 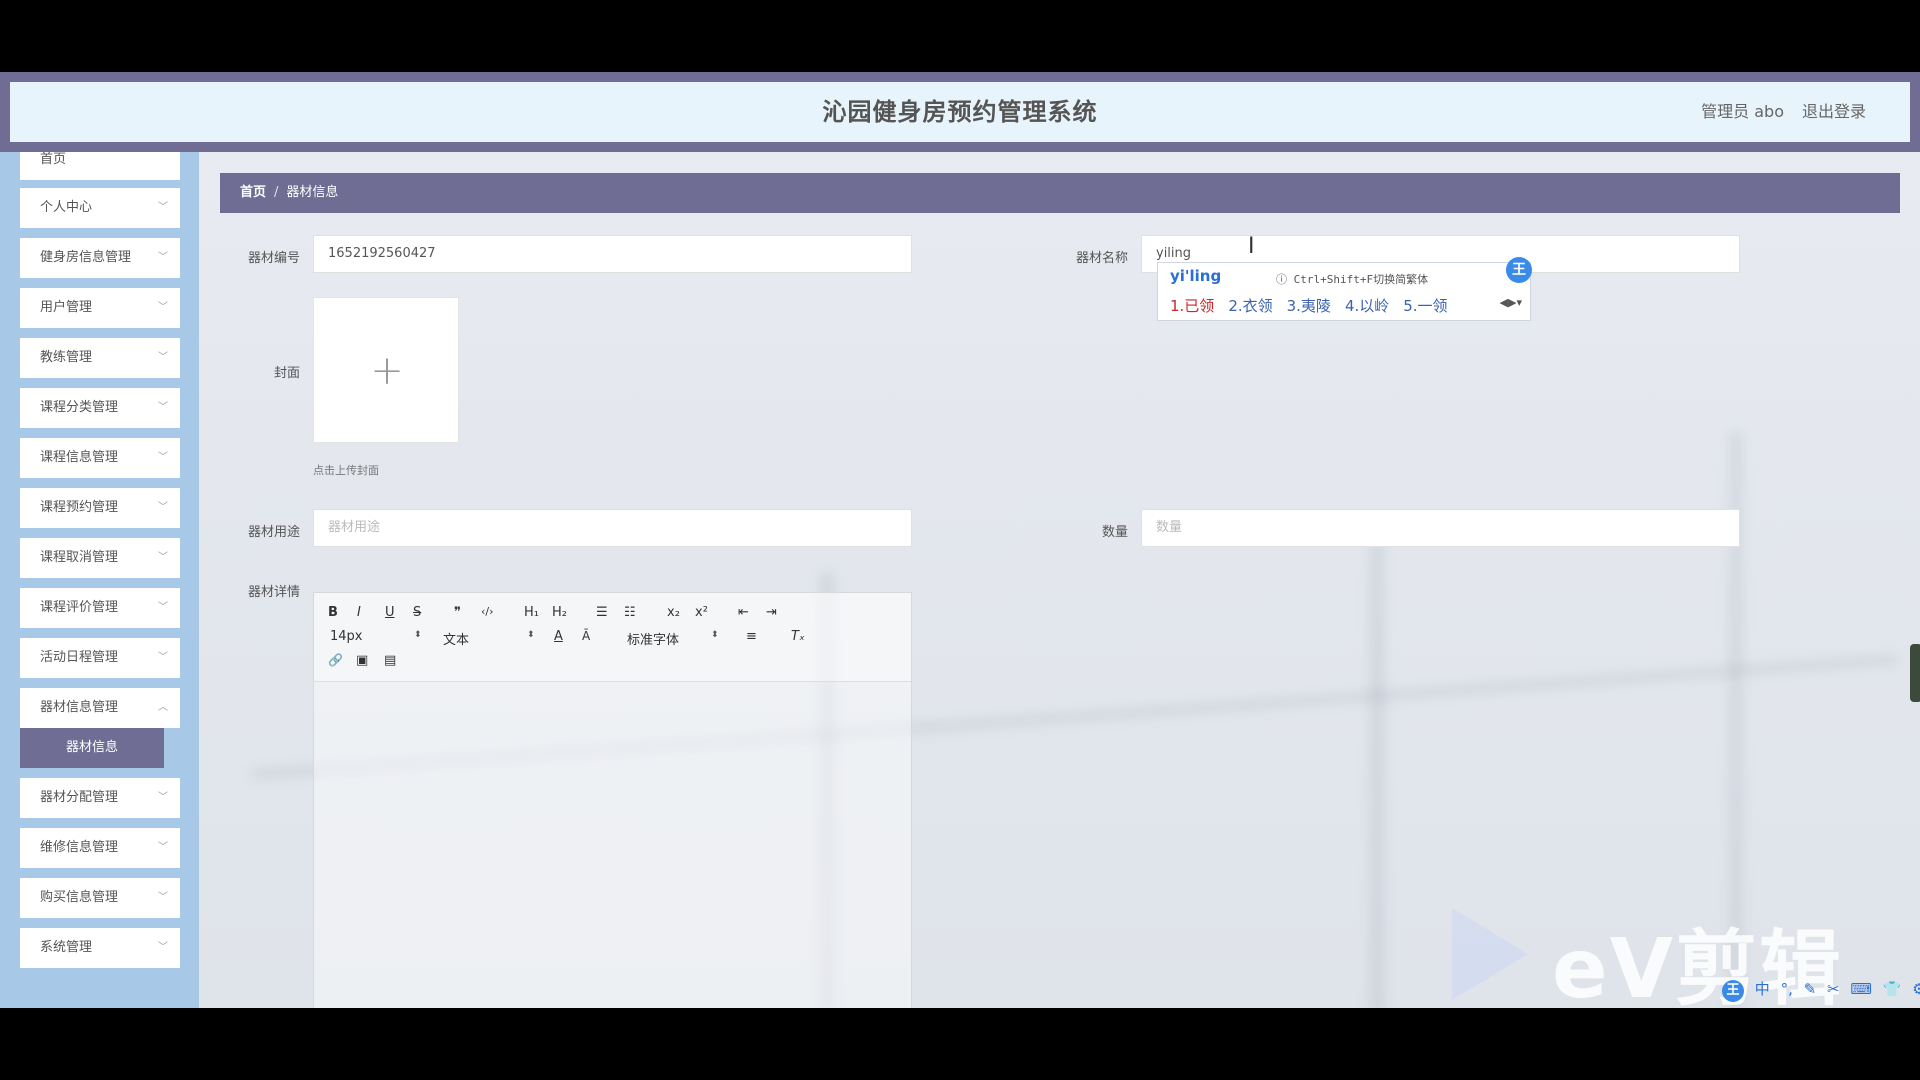 What do you see at coordinates (1810, 989) in the screenshot?
I see `handwriting-icon: ✎` at bounding box center [1810, 989].